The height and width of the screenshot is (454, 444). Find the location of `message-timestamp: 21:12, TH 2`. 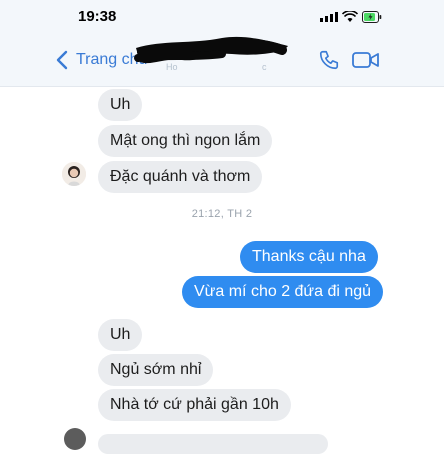

message-timestamp: 21:12, TH 2 is located at coordinates (222, 214).